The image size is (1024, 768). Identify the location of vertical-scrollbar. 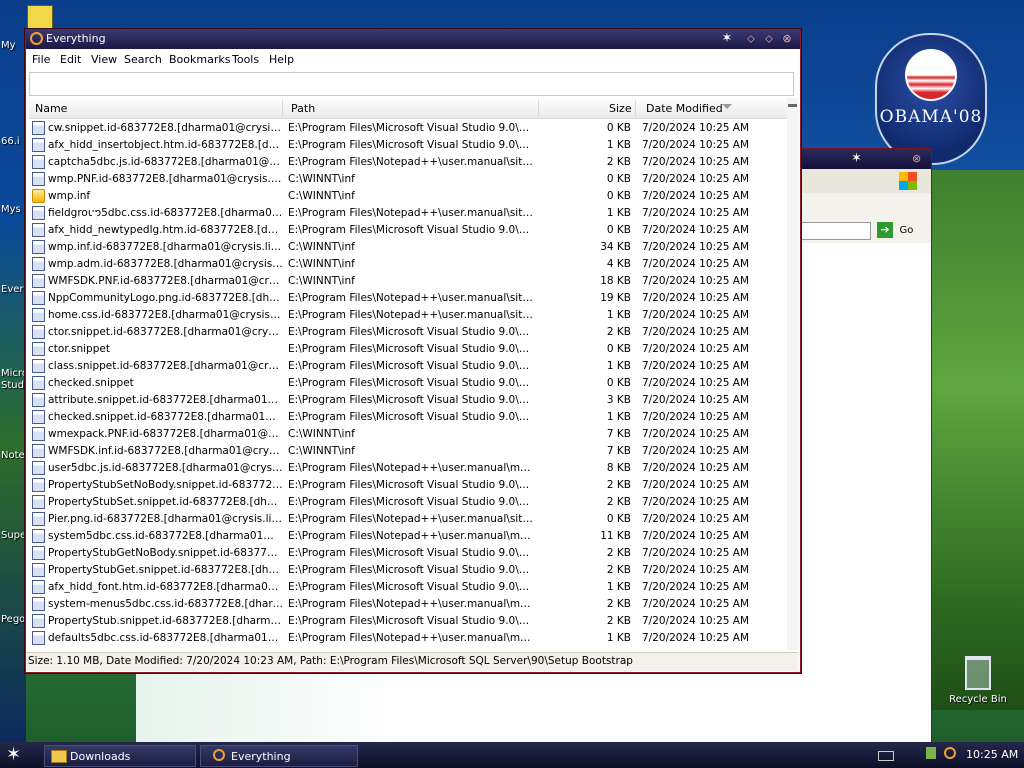
(792, 374).